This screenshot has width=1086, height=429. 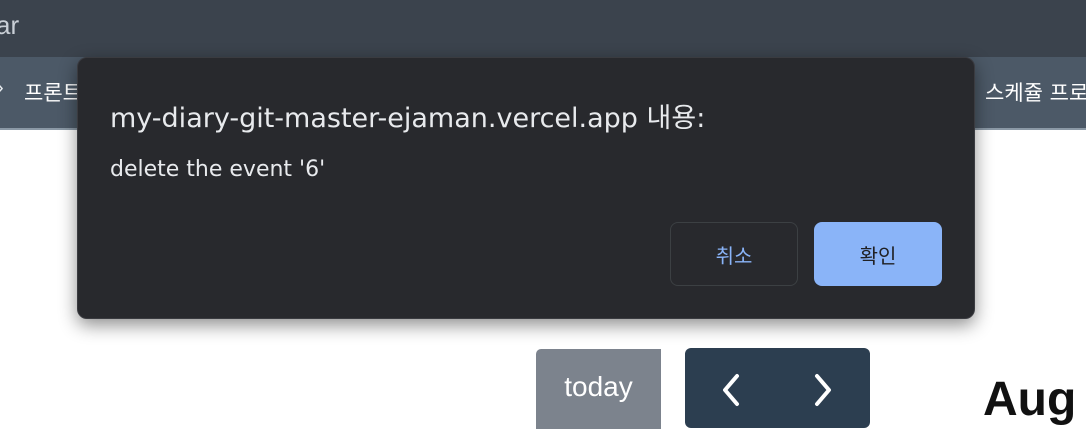 What do you see at coordinates (777, 388) in the screenshot?
I see `calendar-nav-group` at bounding box center [777, 388].